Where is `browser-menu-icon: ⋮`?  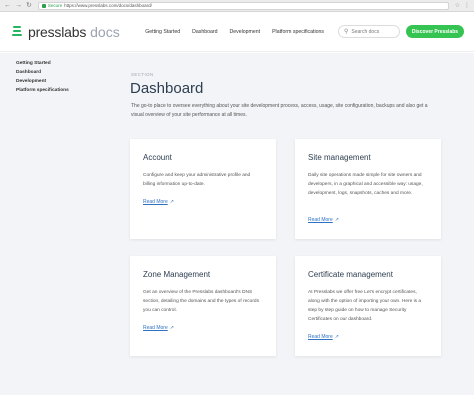
browser-menu-icon: ⋮ is located at coordinates (467, 5).